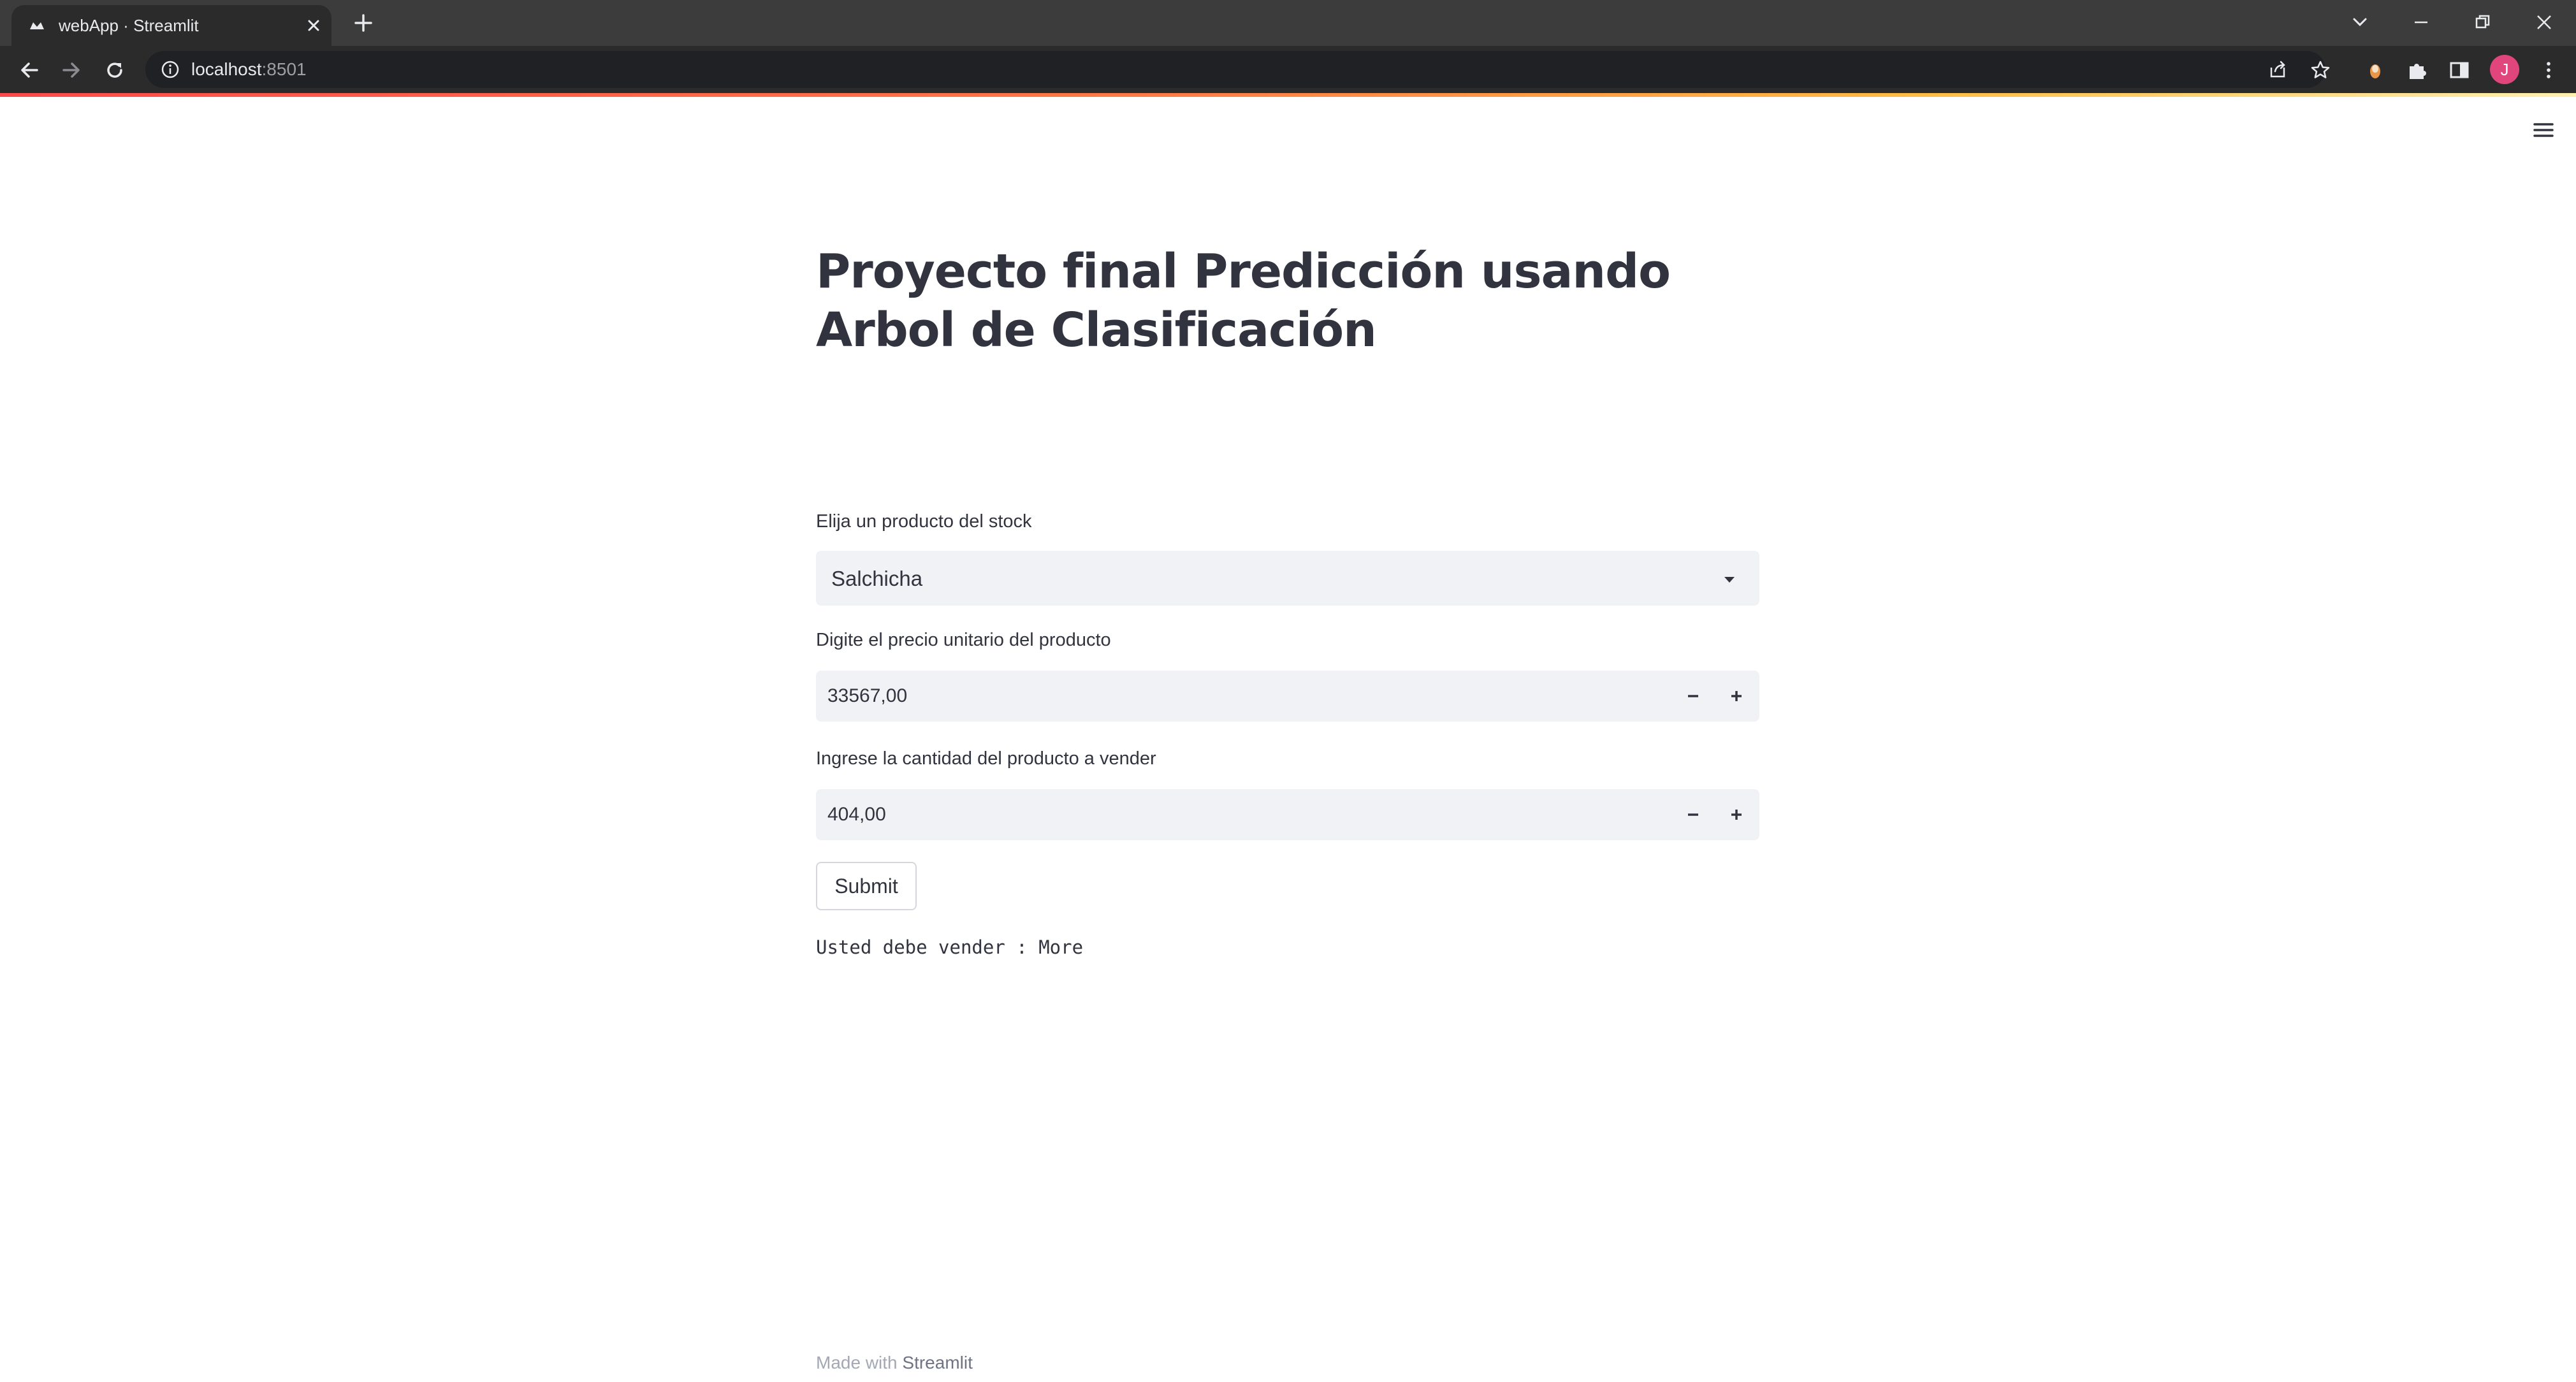 The height and width of the screenshot is (1382, 2576). Describe the element at coordinates (170, 69) in the screenshot. I see `site-info-icon` at that location.